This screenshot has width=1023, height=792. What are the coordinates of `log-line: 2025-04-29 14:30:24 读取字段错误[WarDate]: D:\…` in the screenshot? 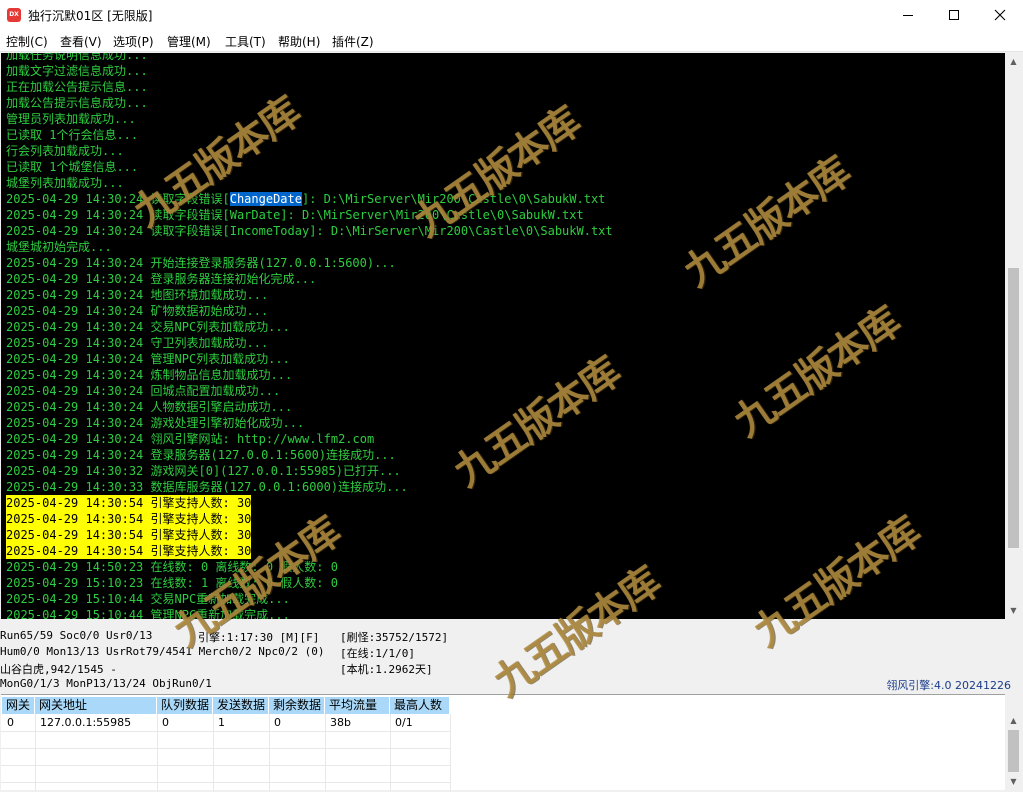 It's located at (295, 215).